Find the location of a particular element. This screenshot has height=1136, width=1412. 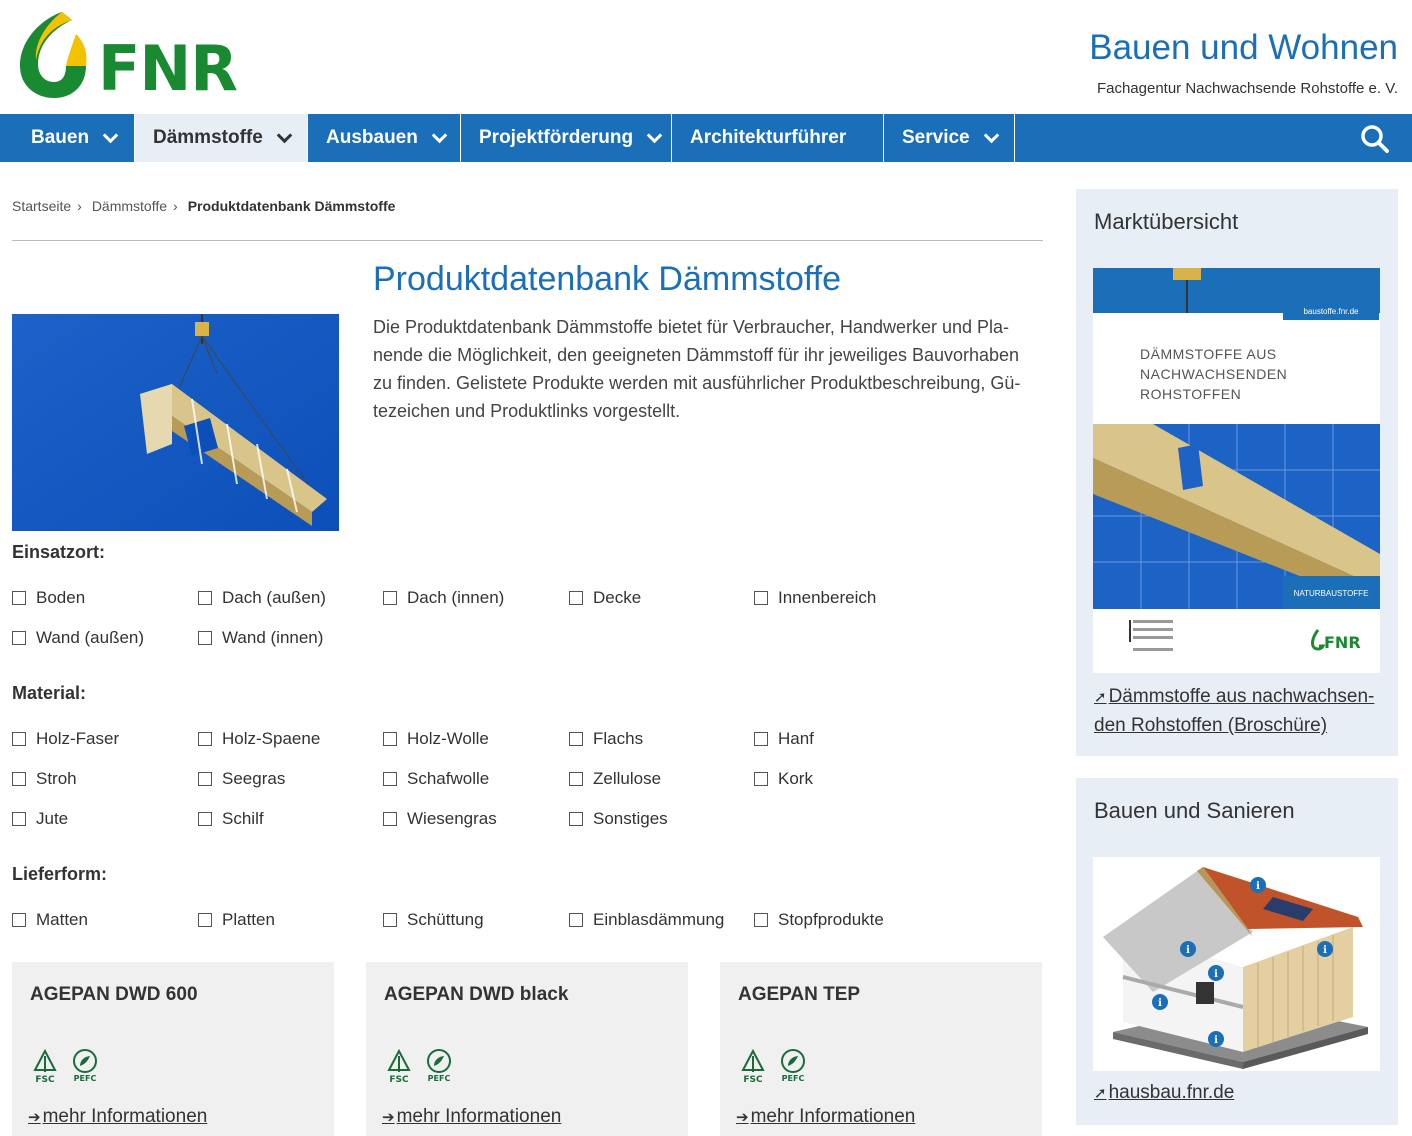

product-name: AGEPAN DWD black is located at coordinates (476, 995).